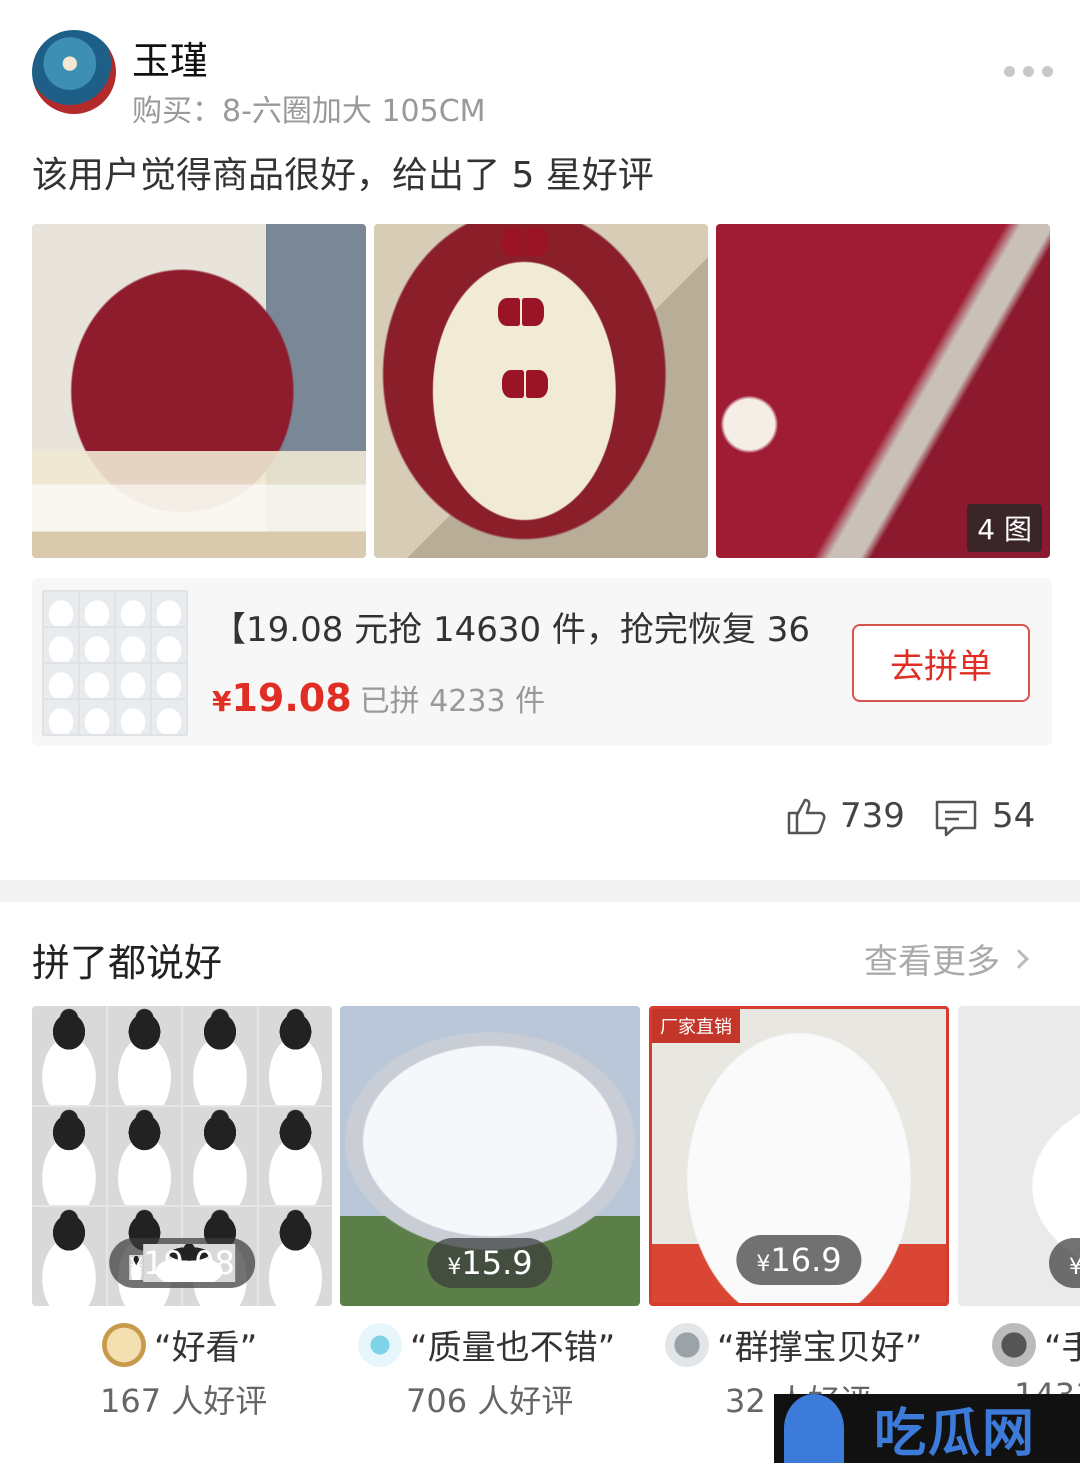  What do you see at coordinates (872, 816) in the screenshot?
I see `like-count: 739` at bounding box center [872, 816].